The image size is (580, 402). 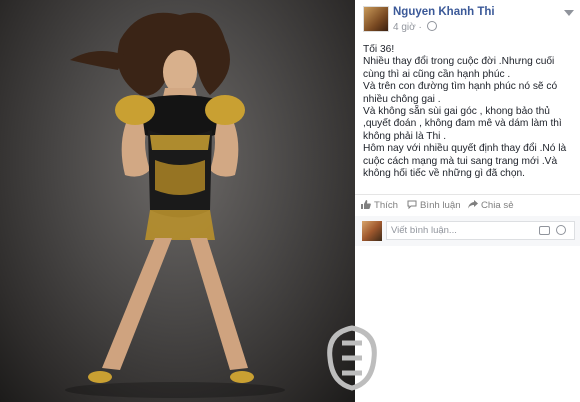 What do you see at coordinates (473, 204) in the screenshot?
I see `share-icon` at bounding box center [473, 204].